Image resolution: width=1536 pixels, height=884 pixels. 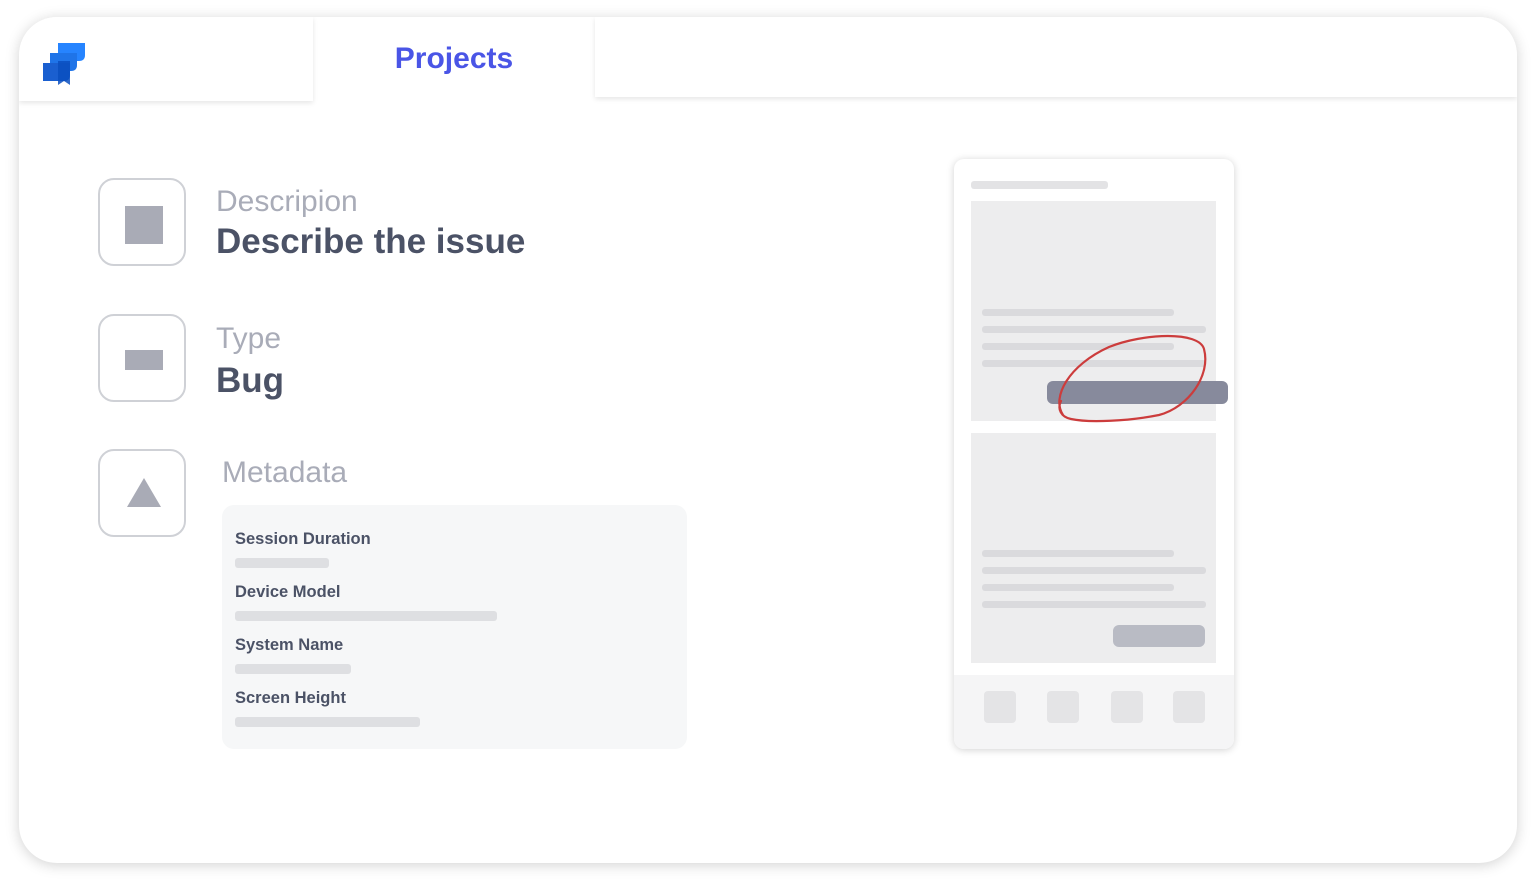 What do you see at coordinates (144, 225) in the screenshot?
I see `square-icon` at bounding box center [144, 225].